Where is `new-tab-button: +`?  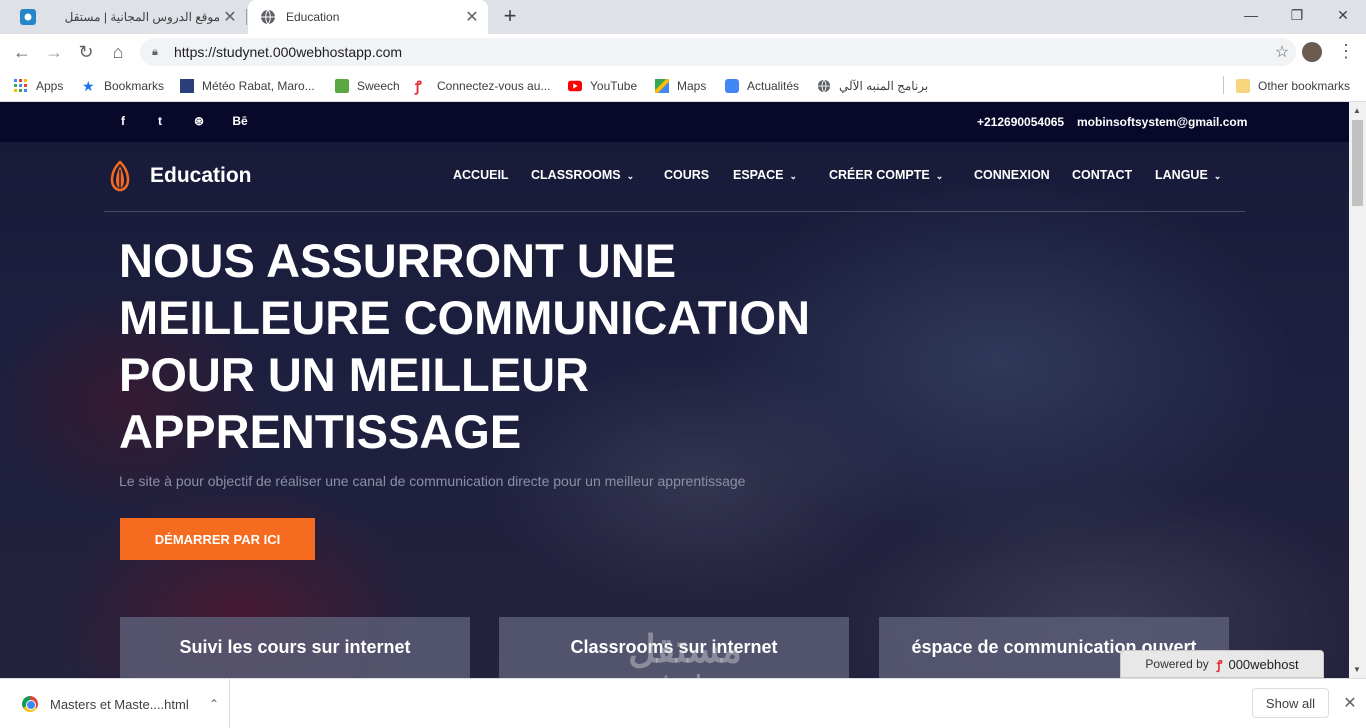
new-tab-button: + is located at coordinates (510, 17).